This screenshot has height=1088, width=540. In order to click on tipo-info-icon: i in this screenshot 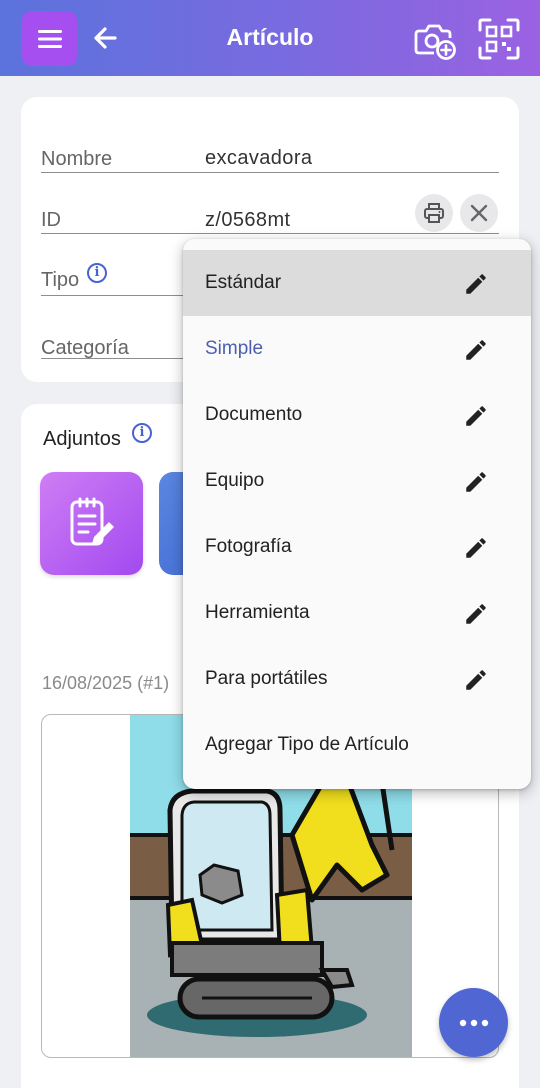, I will do `click(97, 273)`.